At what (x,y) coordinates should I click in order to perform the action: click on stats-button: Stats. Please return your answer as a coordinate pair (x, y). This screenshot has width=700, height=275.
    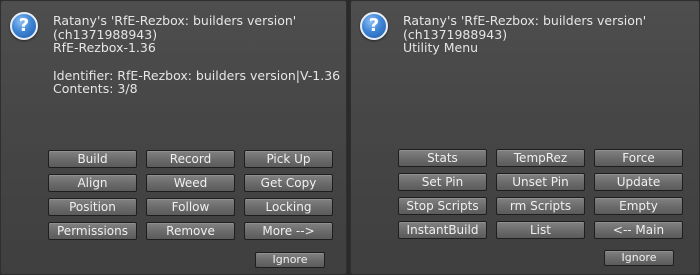
    Looking at the image, I should click on (442, 158).